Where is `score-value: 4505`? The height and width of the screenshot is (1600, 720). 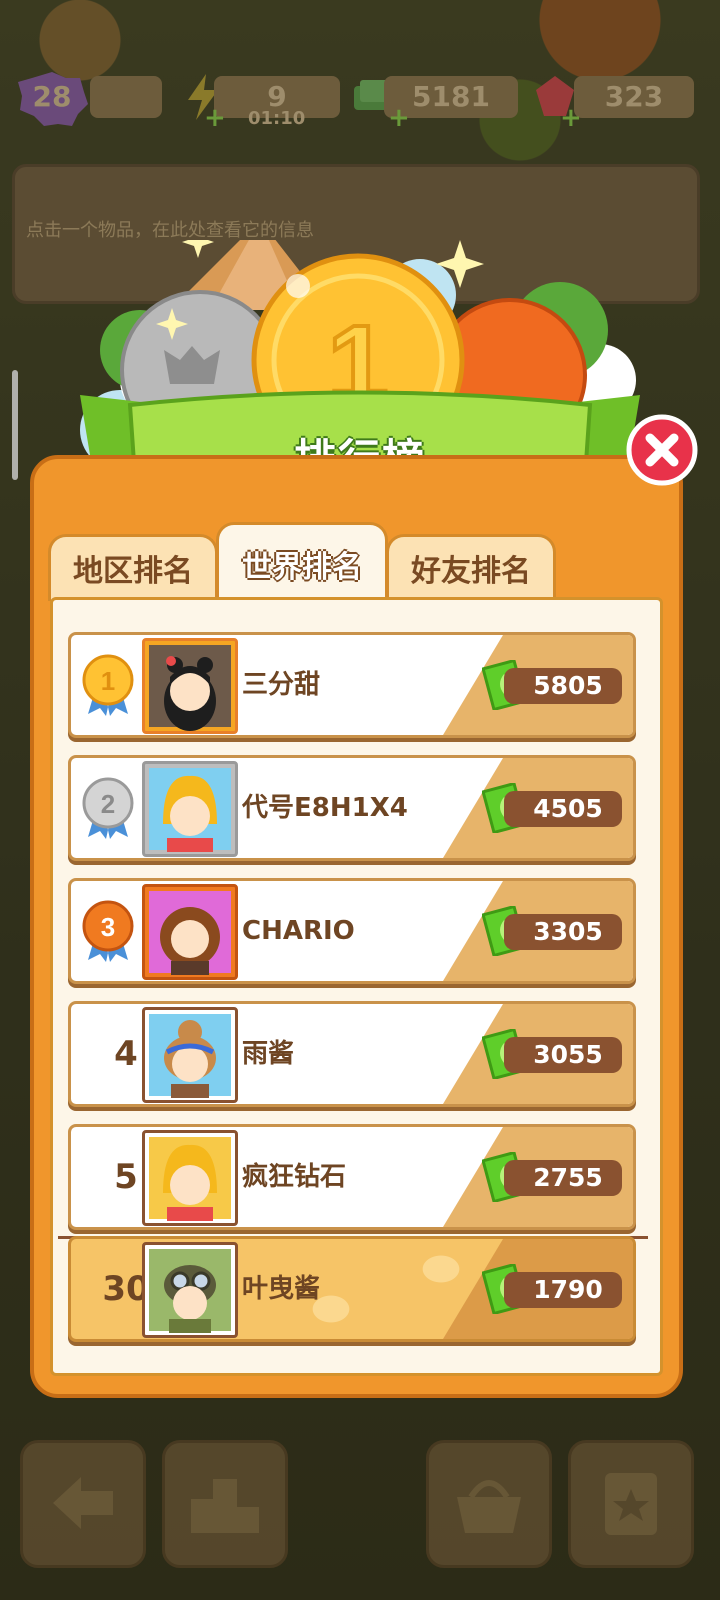
score-value: 4505 is located at coordinates (563, 809).